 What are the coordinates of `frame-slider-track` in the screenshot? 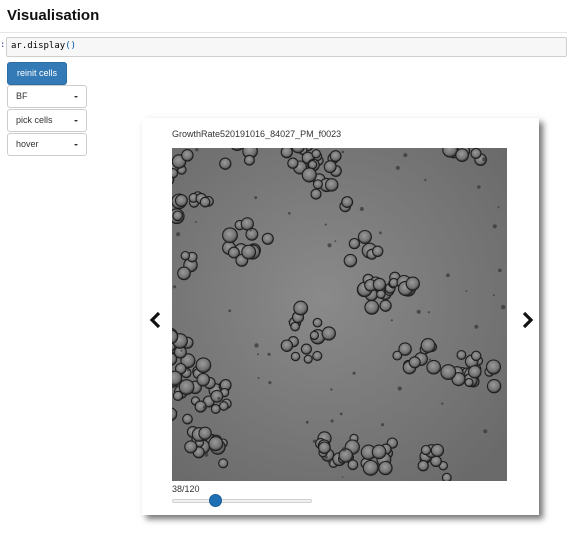 It's located at (242, 501).